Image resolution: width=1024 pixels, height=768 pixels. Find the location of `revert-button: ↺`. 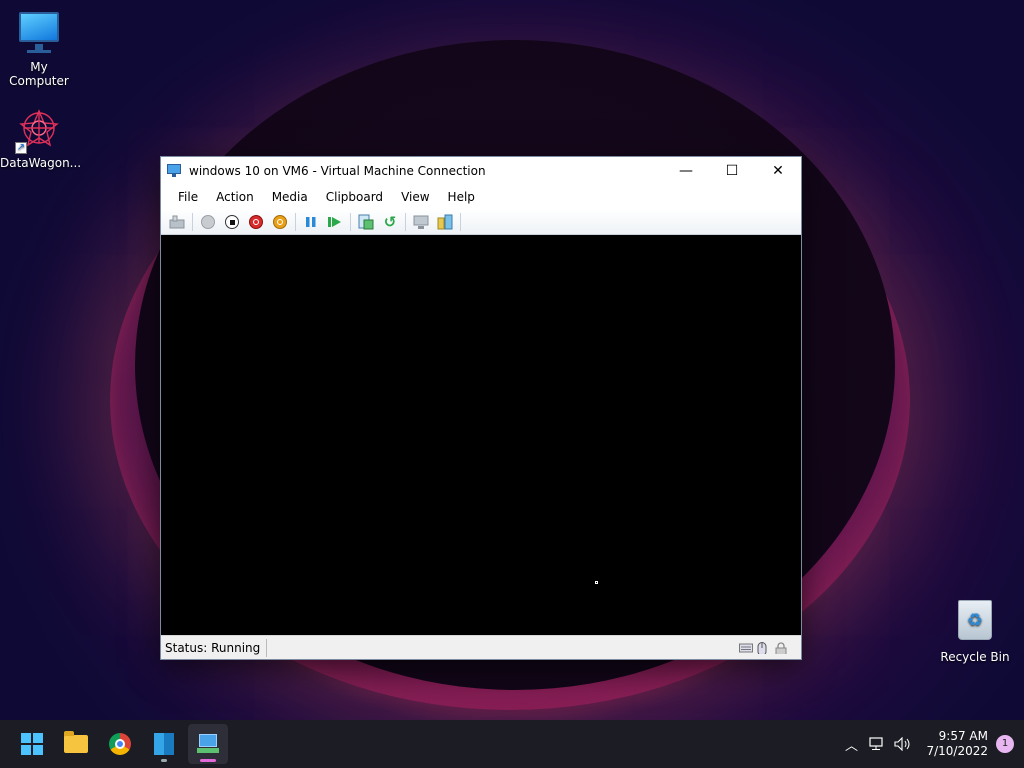

revert-button: ↺ is located at coordinates (390, 222).